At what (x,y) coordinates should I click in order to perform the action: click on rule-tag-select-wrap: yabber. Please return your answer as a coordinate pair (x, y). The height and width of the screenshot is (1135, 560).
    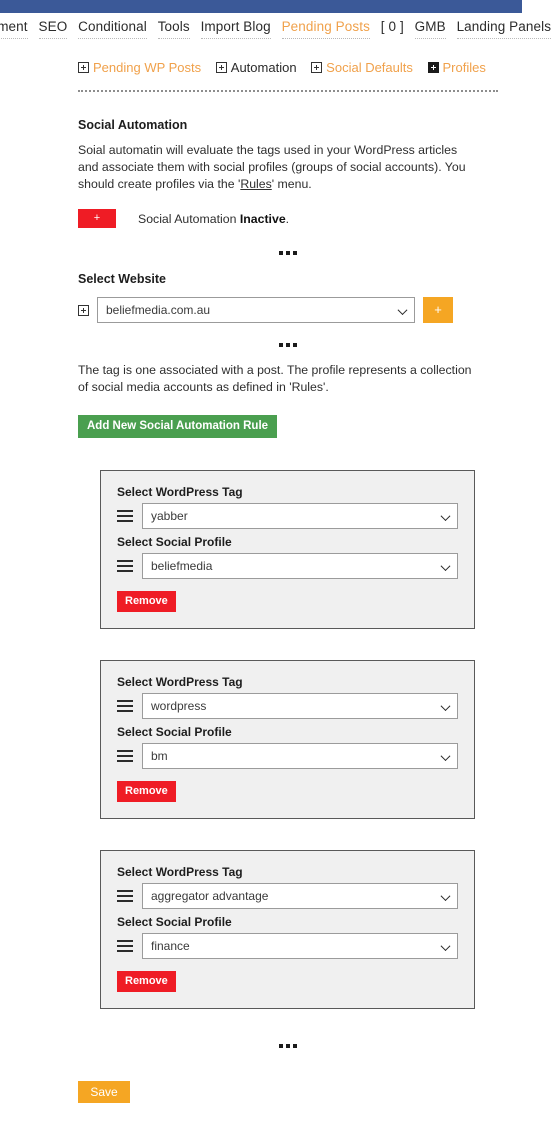
    Looking at the image, I should click on (300, 516).